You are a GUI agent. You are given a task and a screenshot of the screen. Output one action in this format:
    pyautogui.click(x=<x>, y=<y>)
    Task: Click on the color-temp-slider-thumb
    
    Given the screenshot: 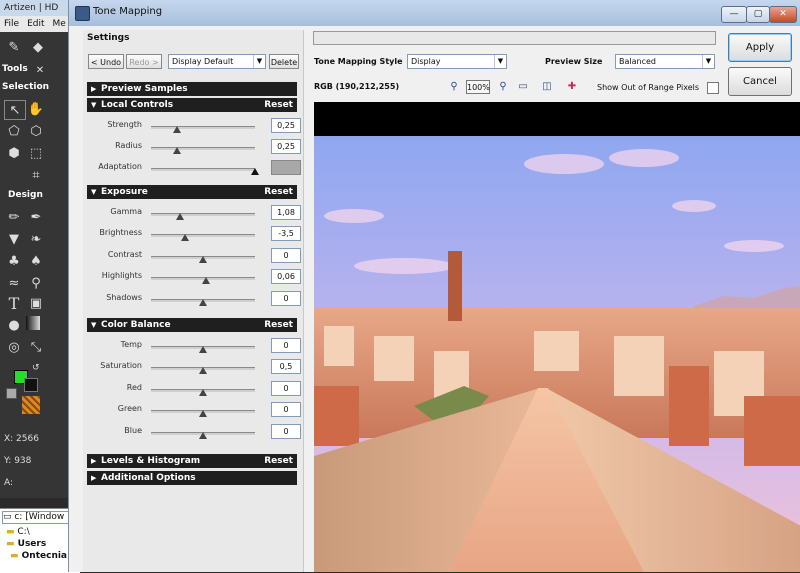 What is the action you would take?
    pyautogui.click(x=203, y=349)
    